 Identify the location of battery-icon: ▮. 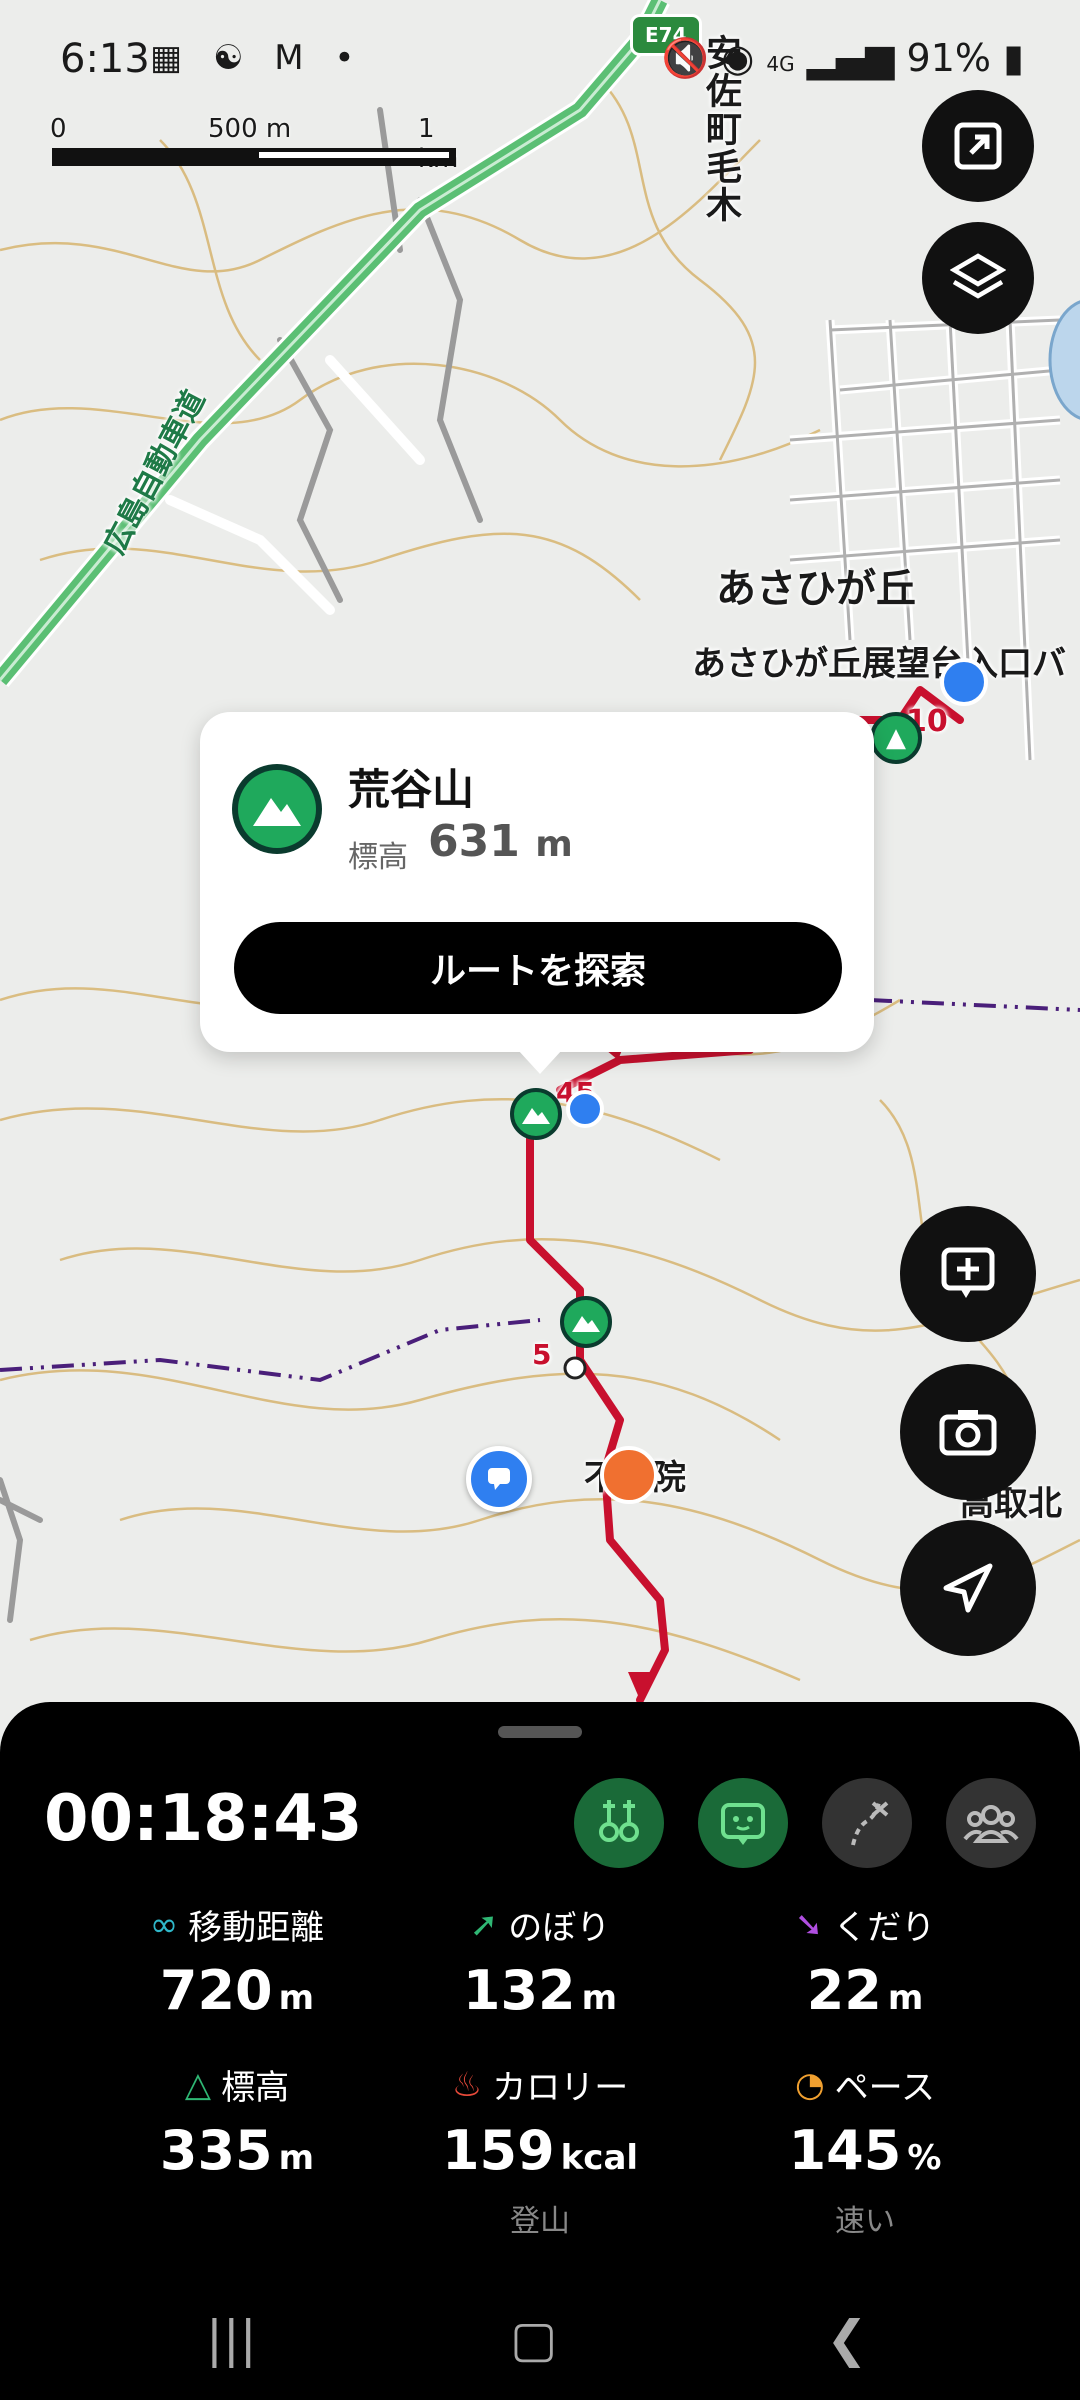
(1013, 58).